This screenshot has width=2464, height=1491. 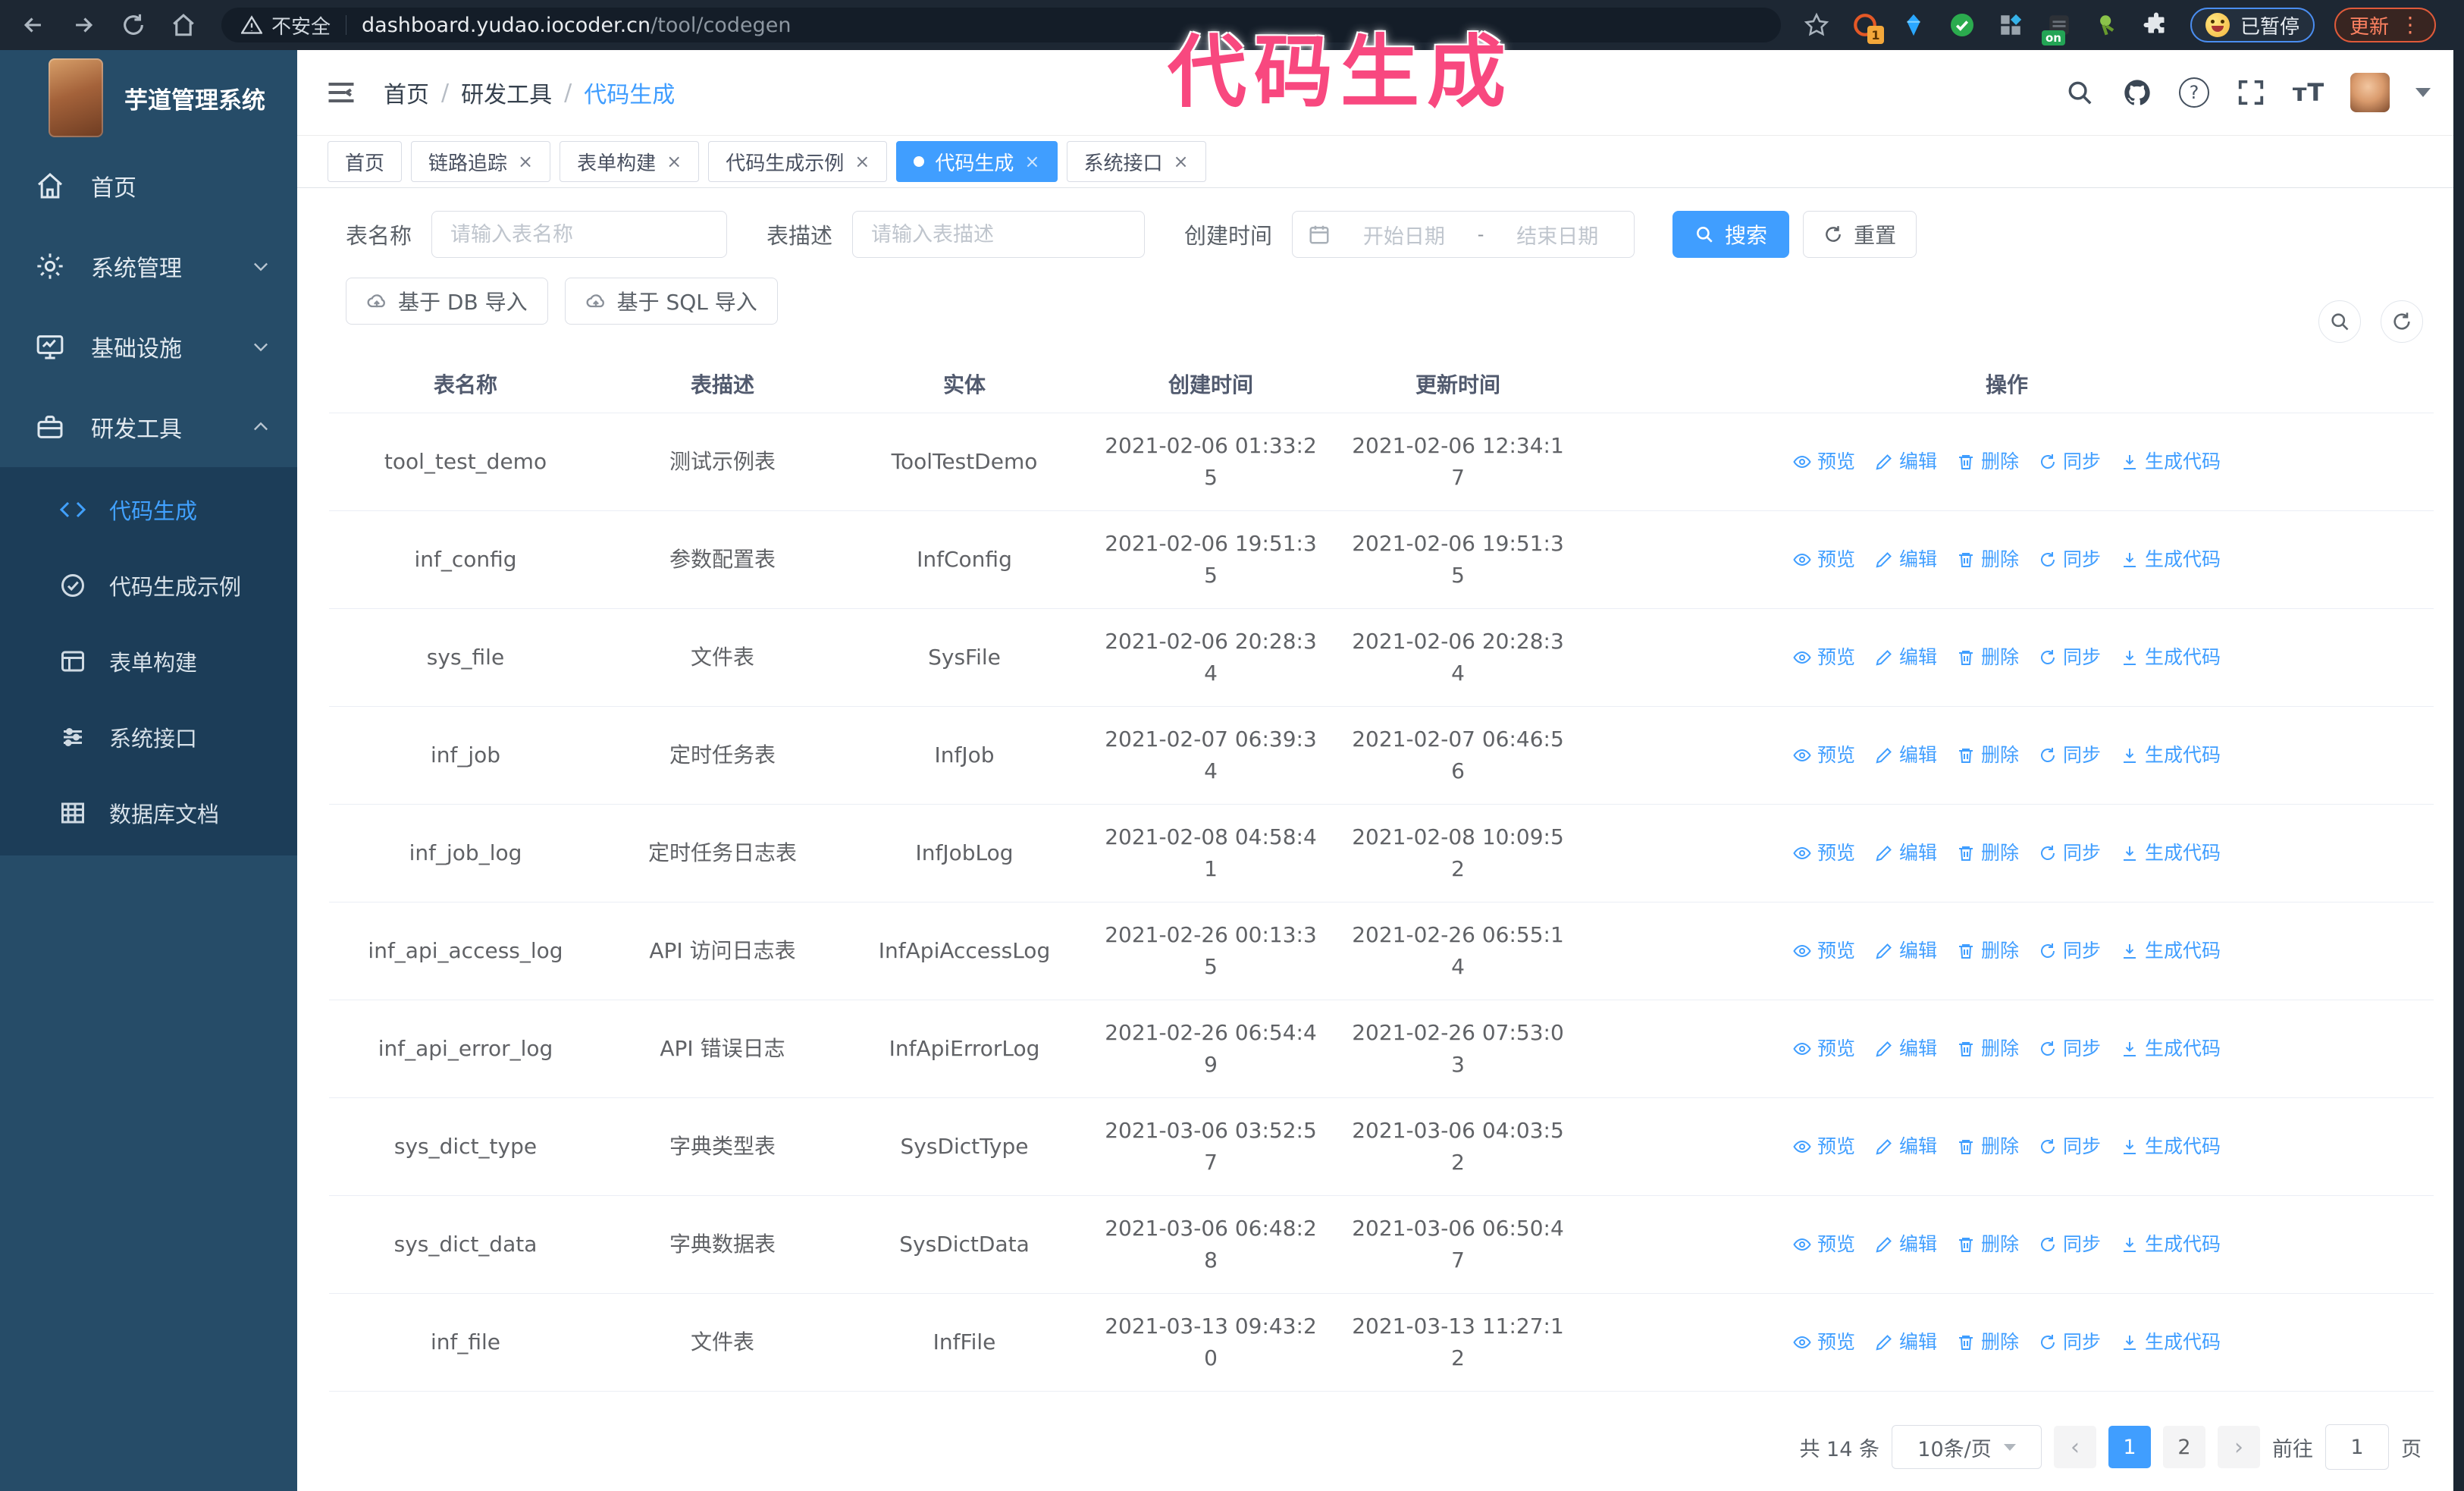 I want to click on extension-grid-icon, so click(x=2010, y=25).